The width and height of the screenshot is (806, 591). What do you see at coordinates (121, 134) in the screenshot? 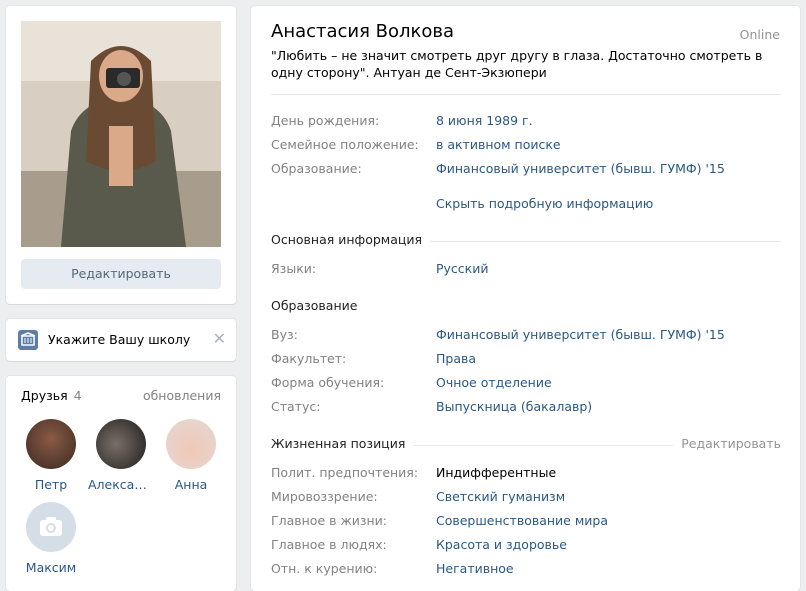
I see `profile-photo` at bounding box center [121, 134].